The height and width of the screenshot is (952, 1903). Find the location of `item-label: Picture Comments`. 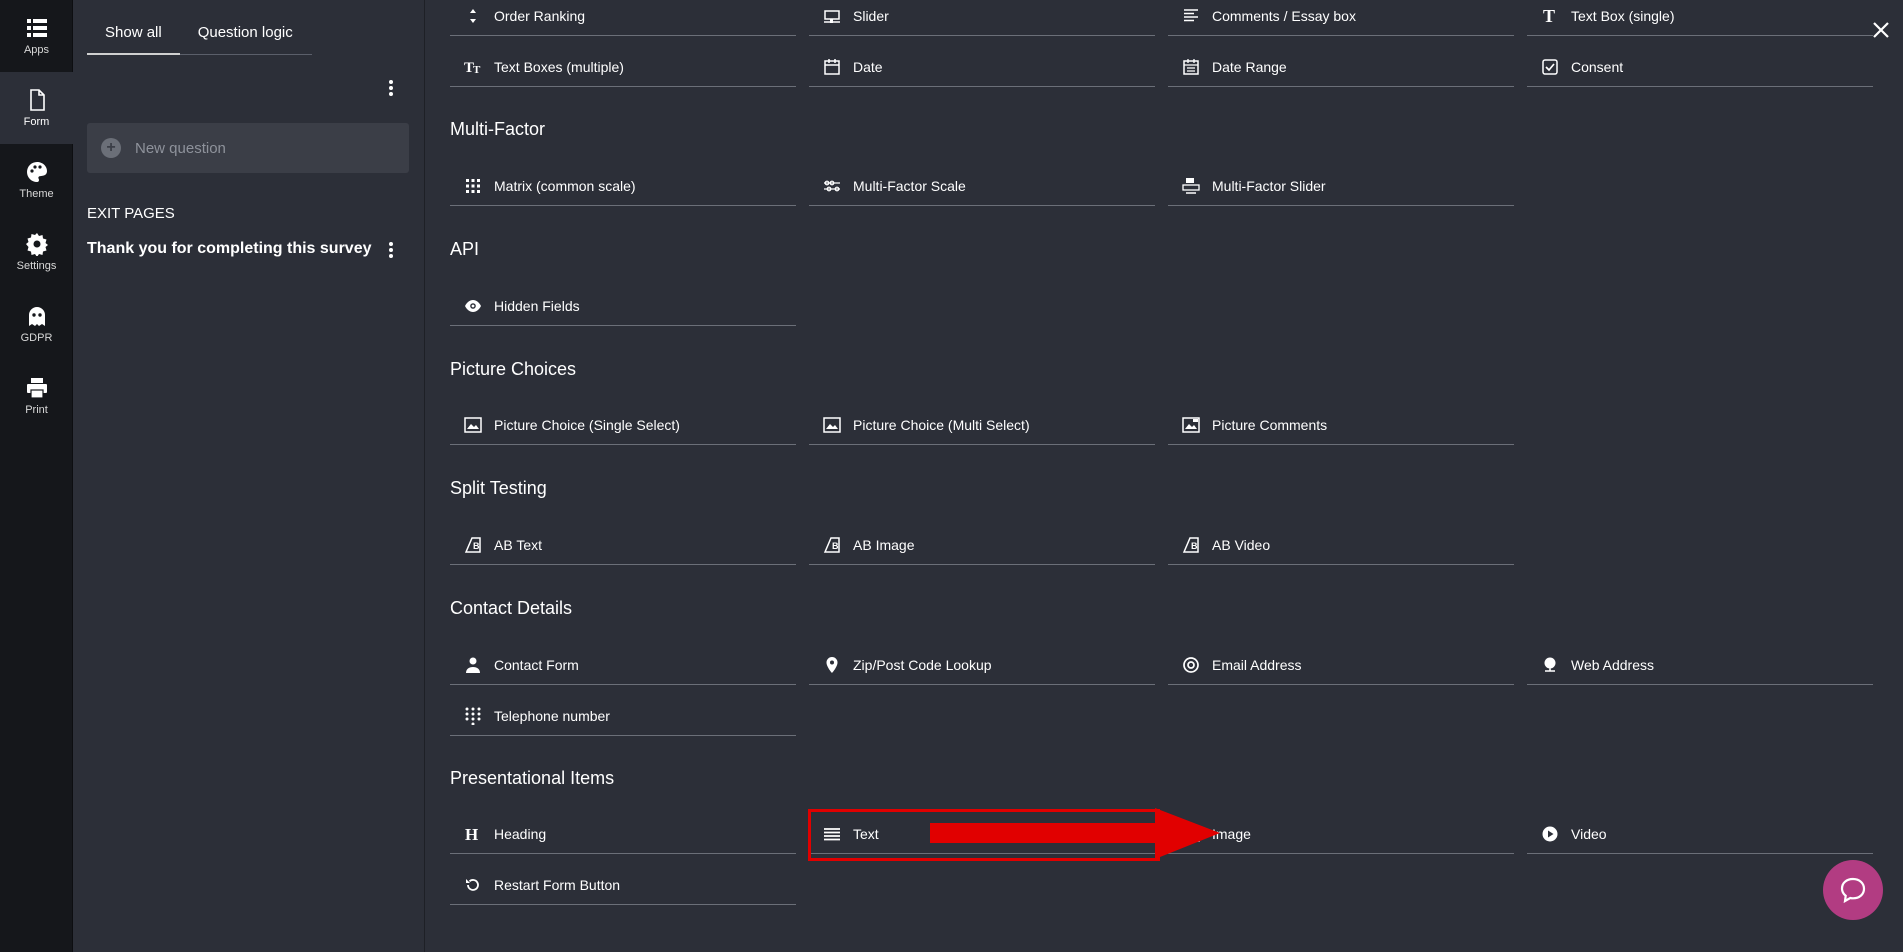

item-label: Picture Comments is located at coordinates (1270, 424).